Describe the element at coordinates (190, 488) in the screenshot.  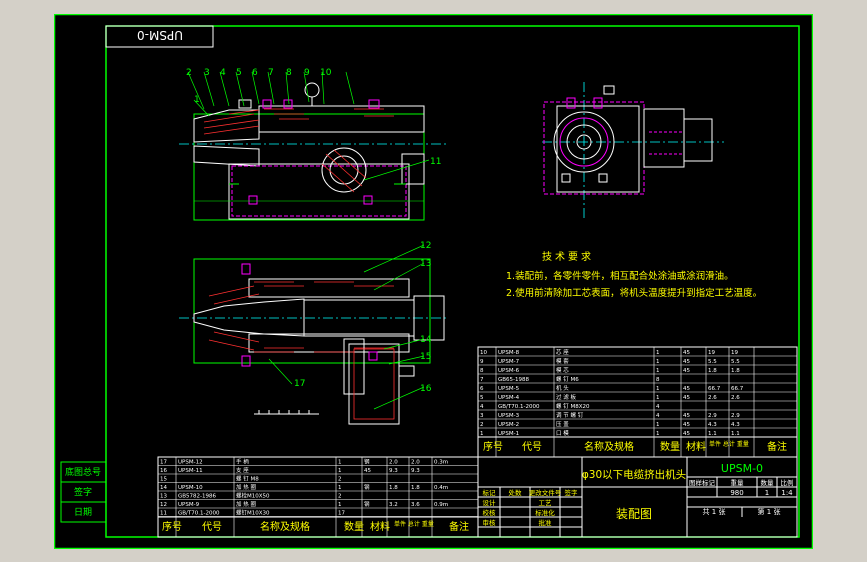
I see `bom-cell-code: UPSM-10` at that location.